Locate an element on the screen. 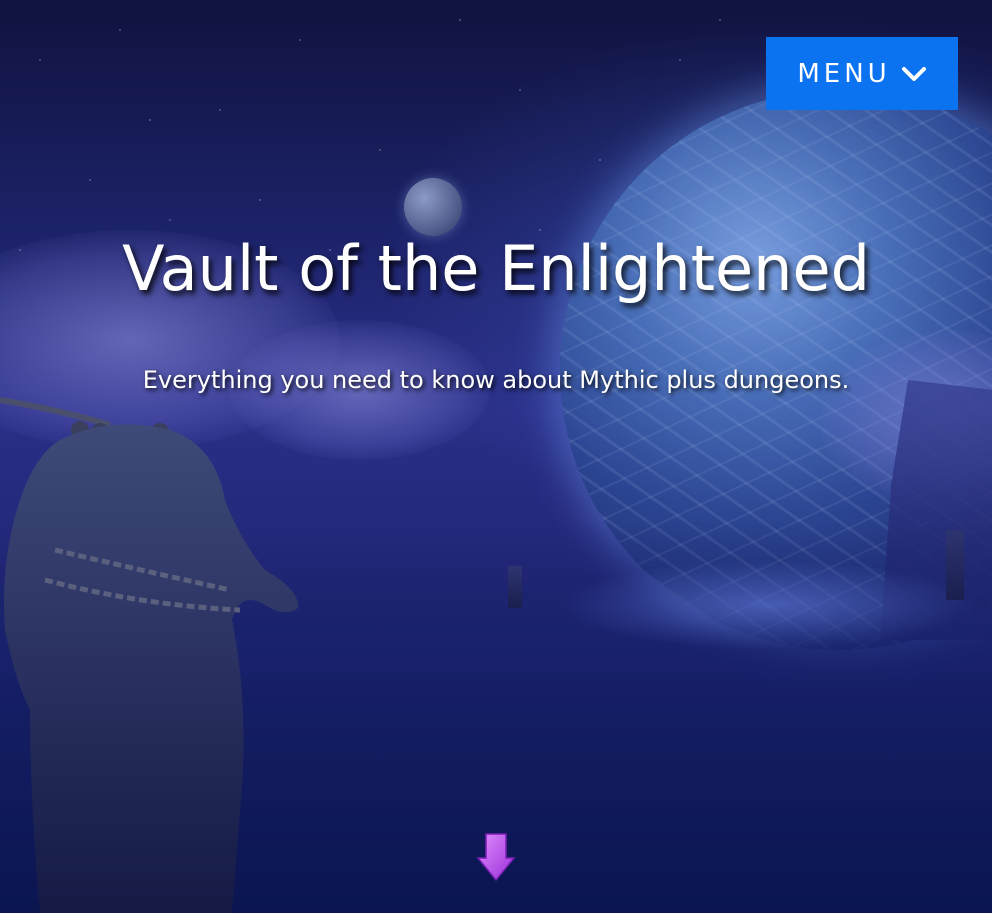 The image size is (992, 913). page-title: Vault of the Enlightened is located at coordinates (496, 268).